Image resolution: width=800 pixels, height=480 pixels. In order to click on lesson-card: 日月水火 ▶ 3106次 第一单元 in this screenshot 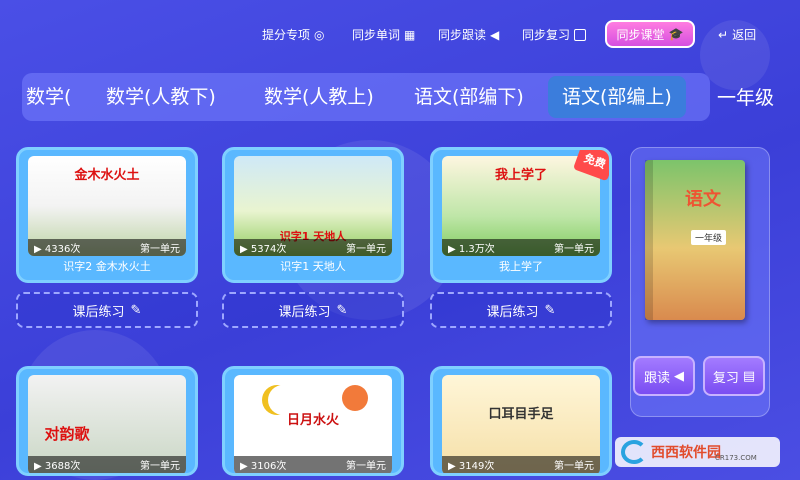, I will do `click(313, 421)`.